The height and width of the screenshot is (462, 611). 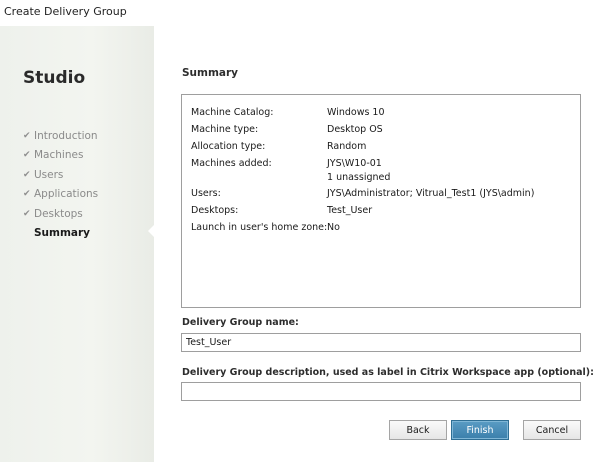 I want to click on step-label: Users, so click(x=49, y=174).